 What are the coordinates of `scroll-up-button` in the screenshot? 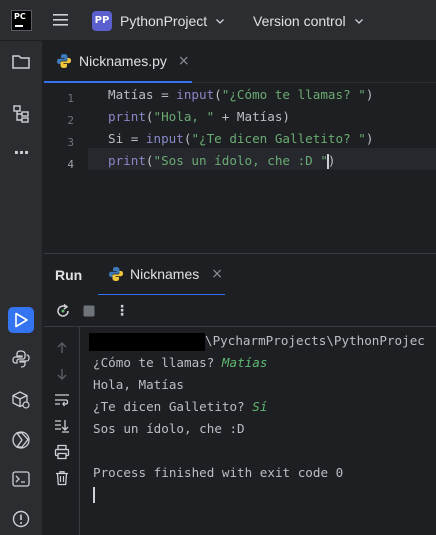 It's located at (62, 348).